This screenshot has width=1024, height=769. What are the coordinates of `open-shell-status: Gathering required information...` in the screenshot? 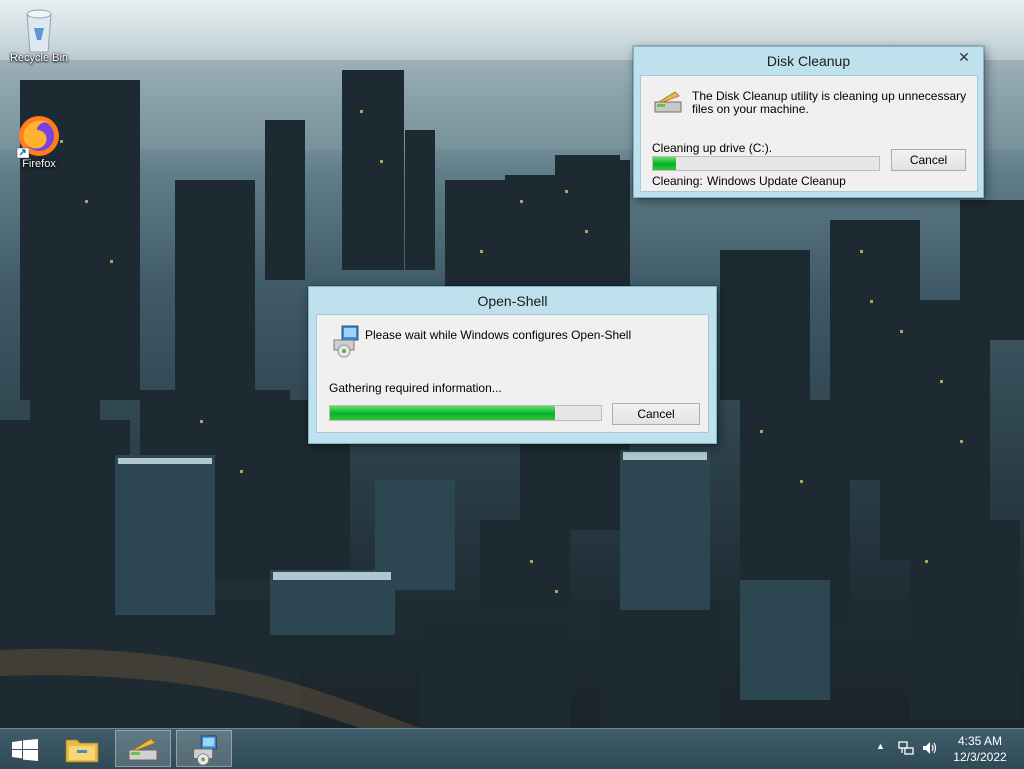 It's located at (415, 388).